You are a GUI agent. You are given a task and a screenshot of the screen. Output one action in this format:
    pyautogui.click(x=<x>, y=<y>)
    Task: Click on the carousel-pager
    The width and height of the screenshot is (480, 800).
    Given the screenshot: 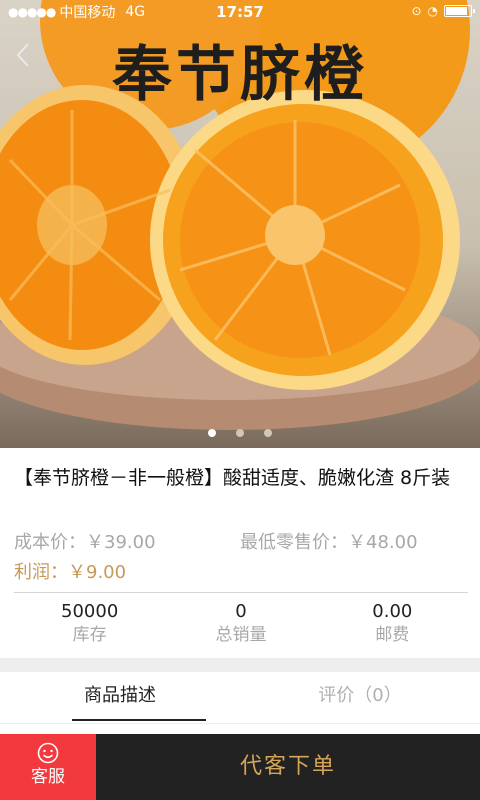 What is the action you would take?
    pyautogui.click(x=240, y=433)
    